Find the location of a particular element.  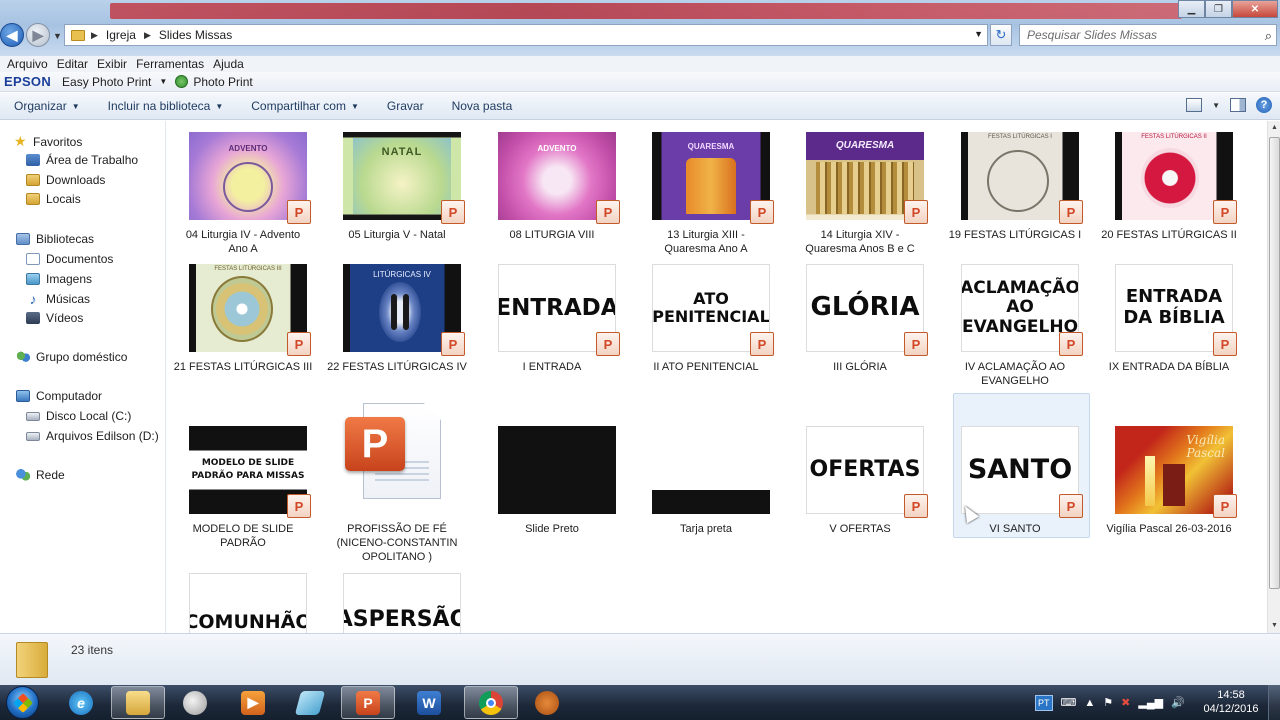

start-button is located at coordinates (22, 702).